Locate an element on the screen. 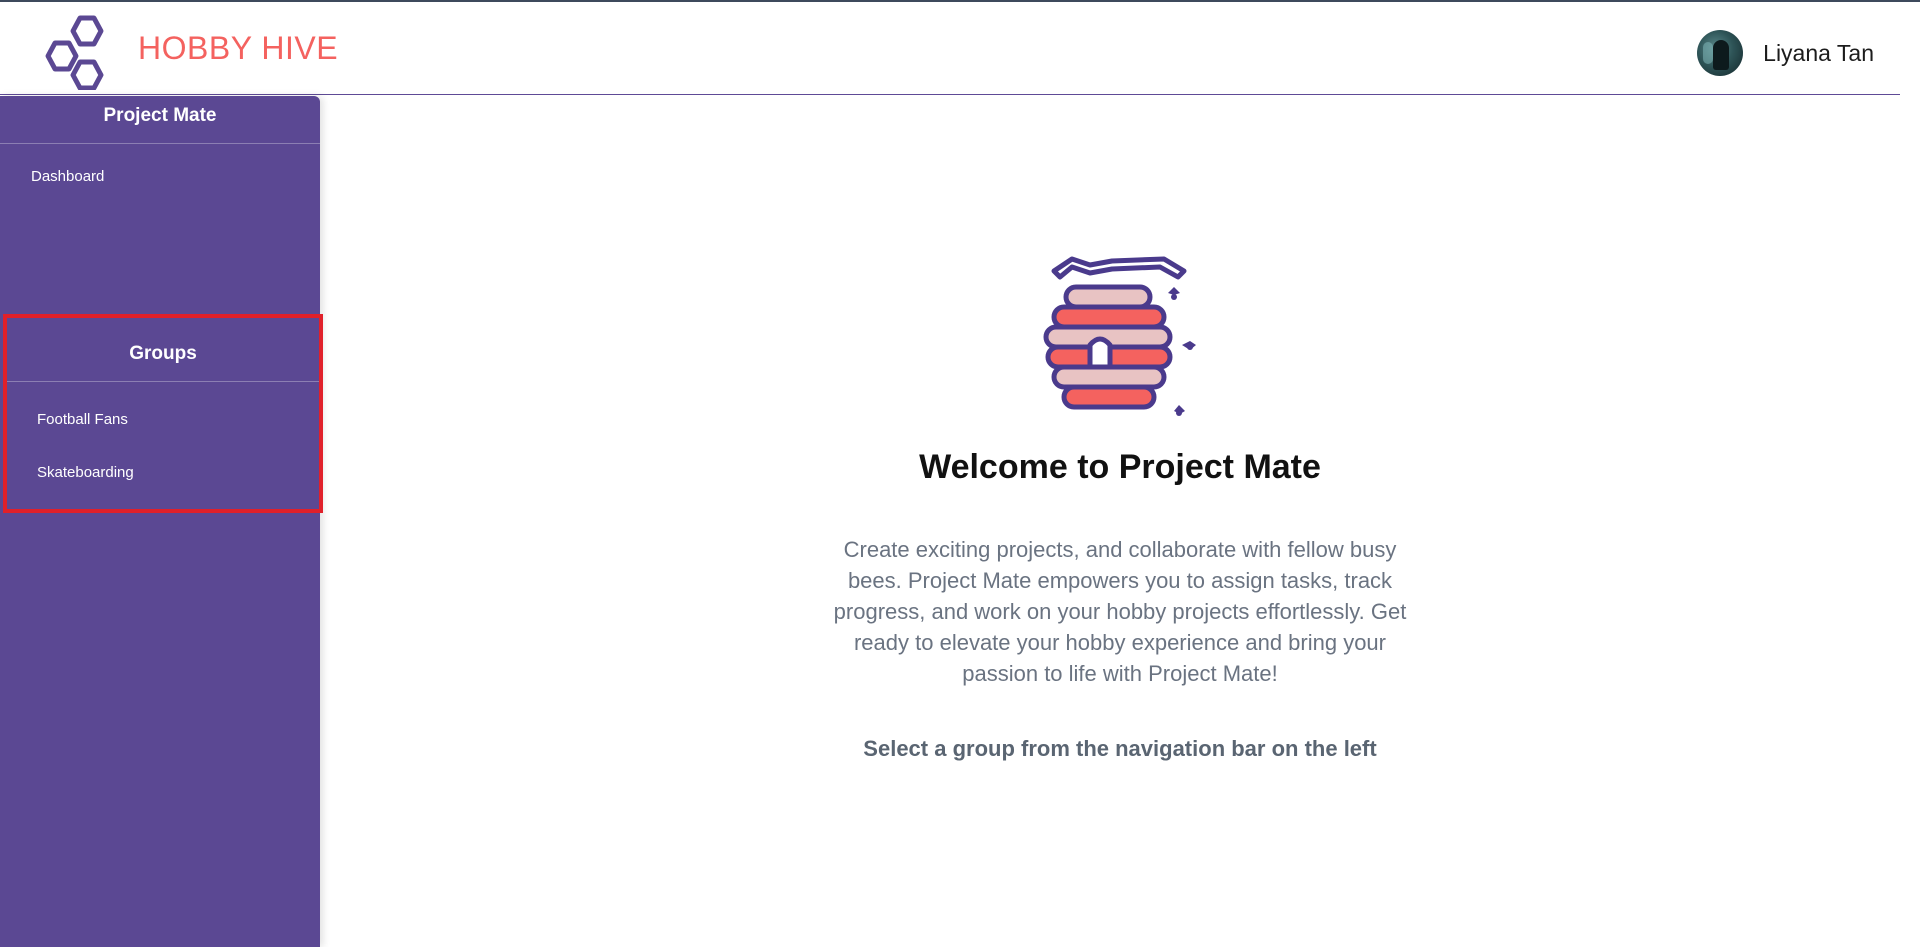 The width and height of the screenshot is (1920, 947). groups-heading: Groups is located at coordinates (163, 353).